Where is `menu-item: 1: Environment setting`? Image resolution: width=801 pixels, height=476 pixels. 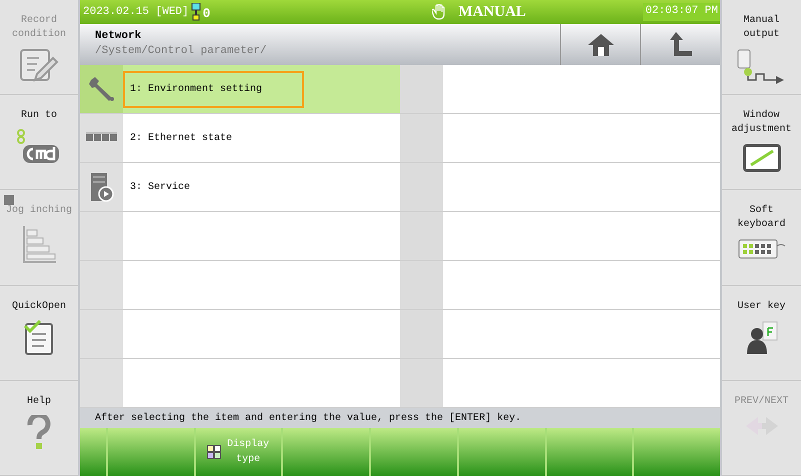 menu-item: 1: Environment setting is located at coordinates (261, 89).